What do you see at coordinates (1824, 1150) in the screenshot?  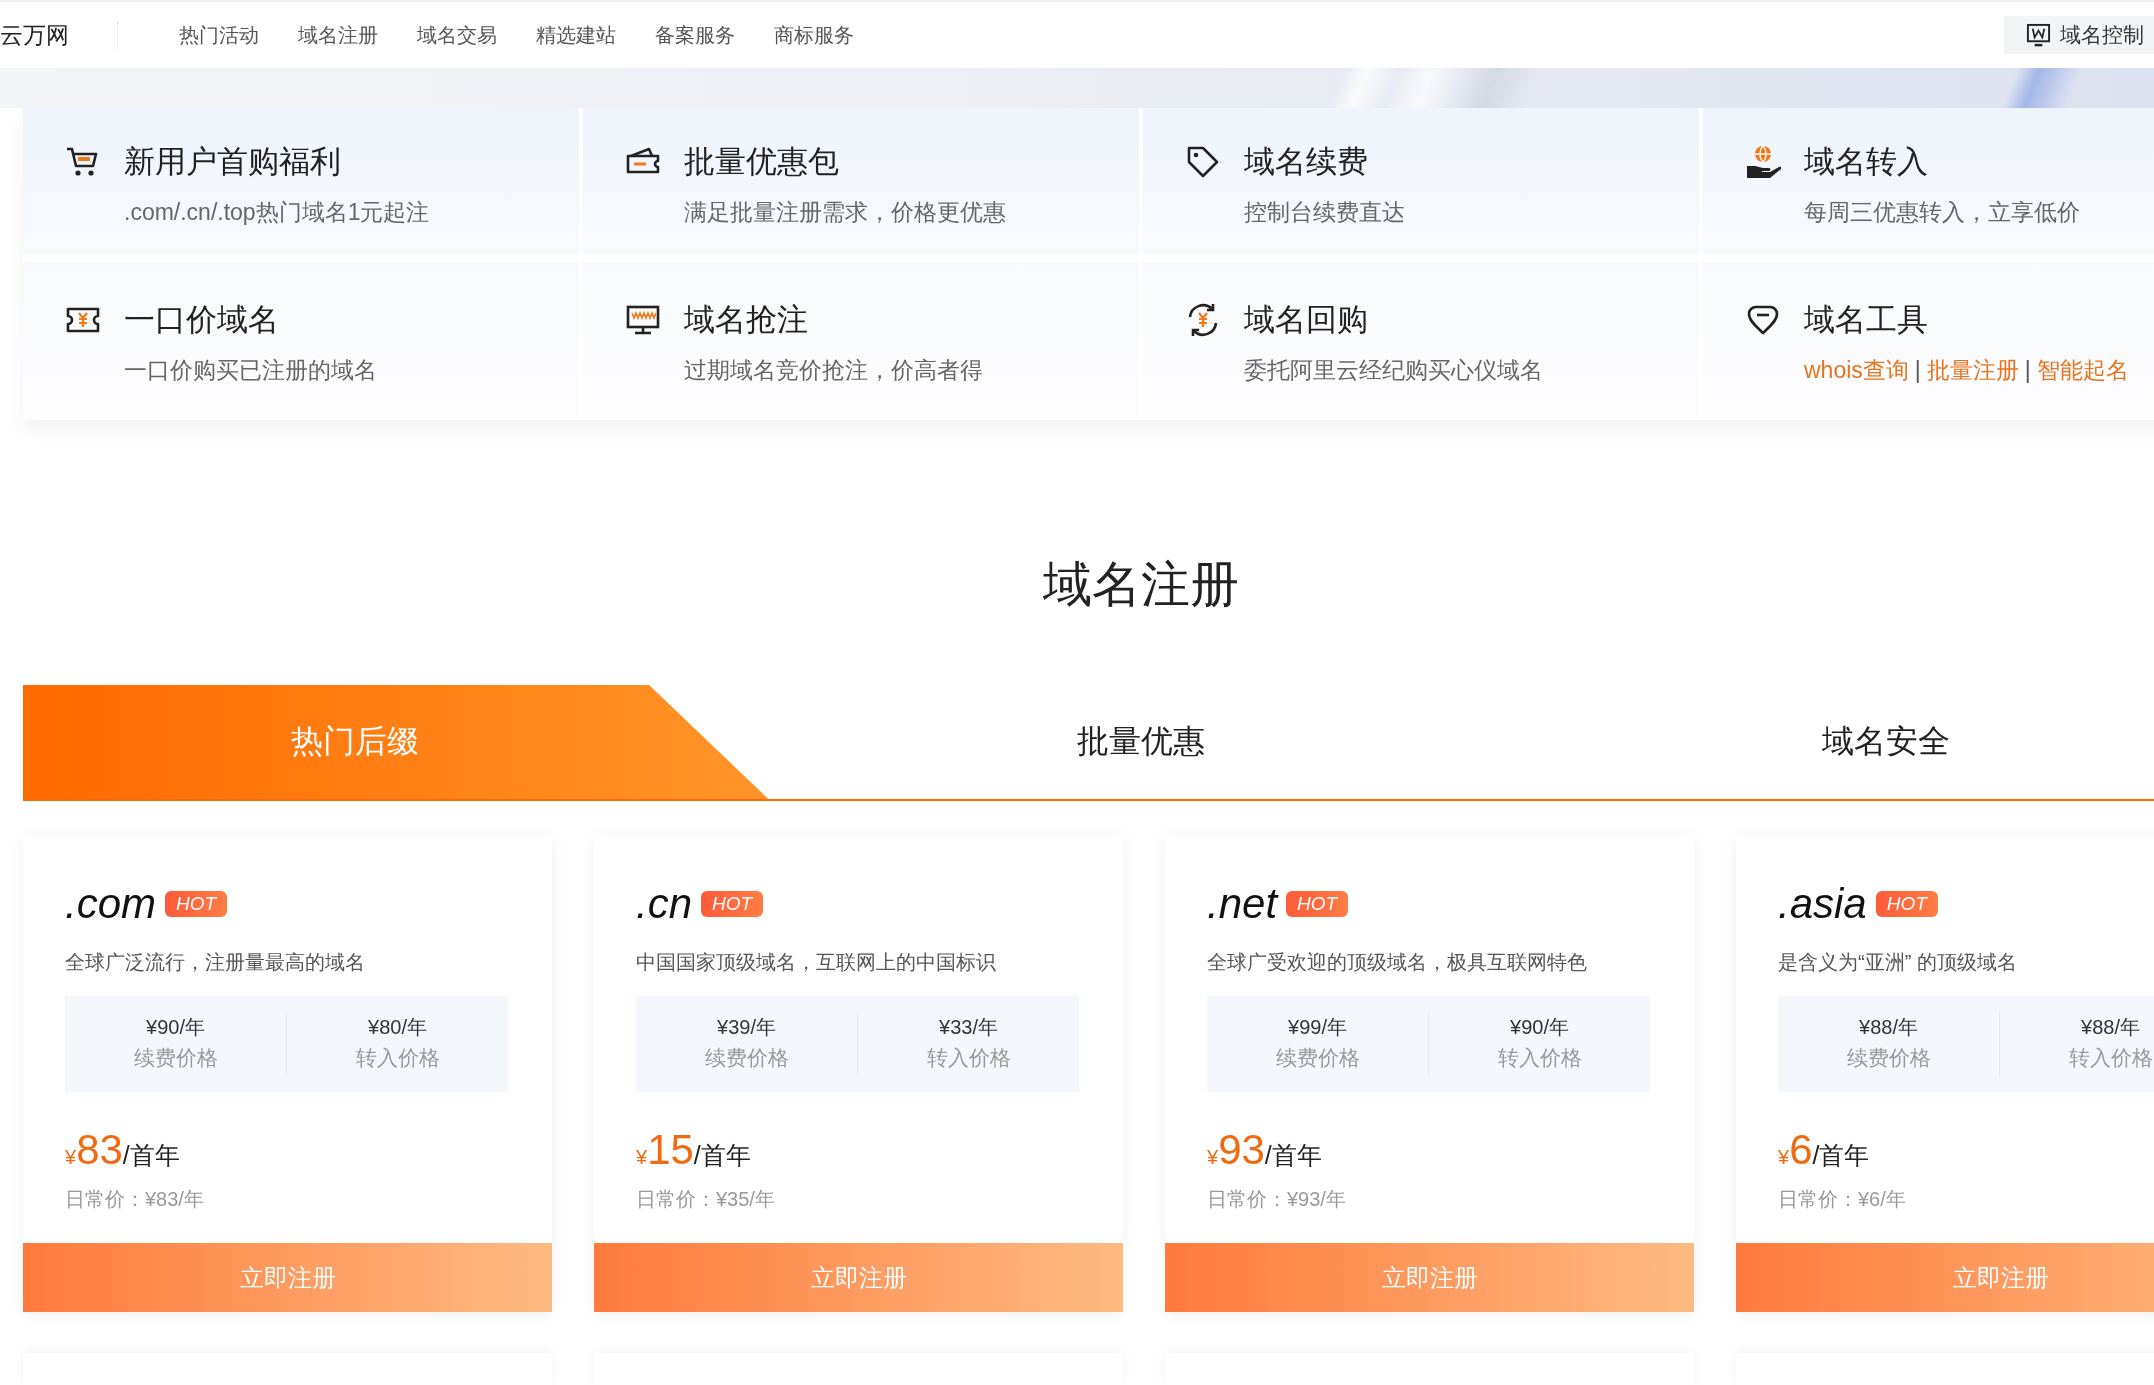 I see `first-year-price: ¥6/首年` at bounding box center [1824, 1150].